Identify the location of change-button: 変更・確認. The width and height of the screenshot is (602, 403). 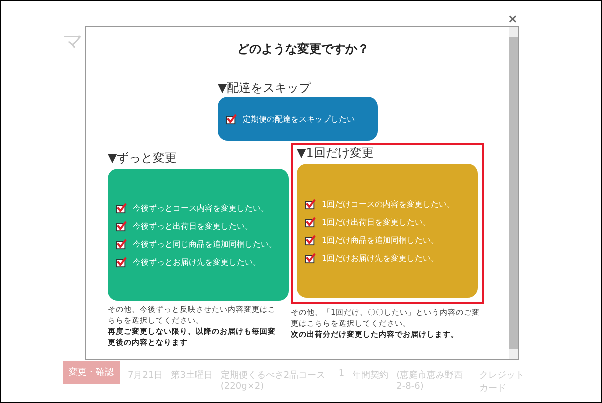
(91, 372).